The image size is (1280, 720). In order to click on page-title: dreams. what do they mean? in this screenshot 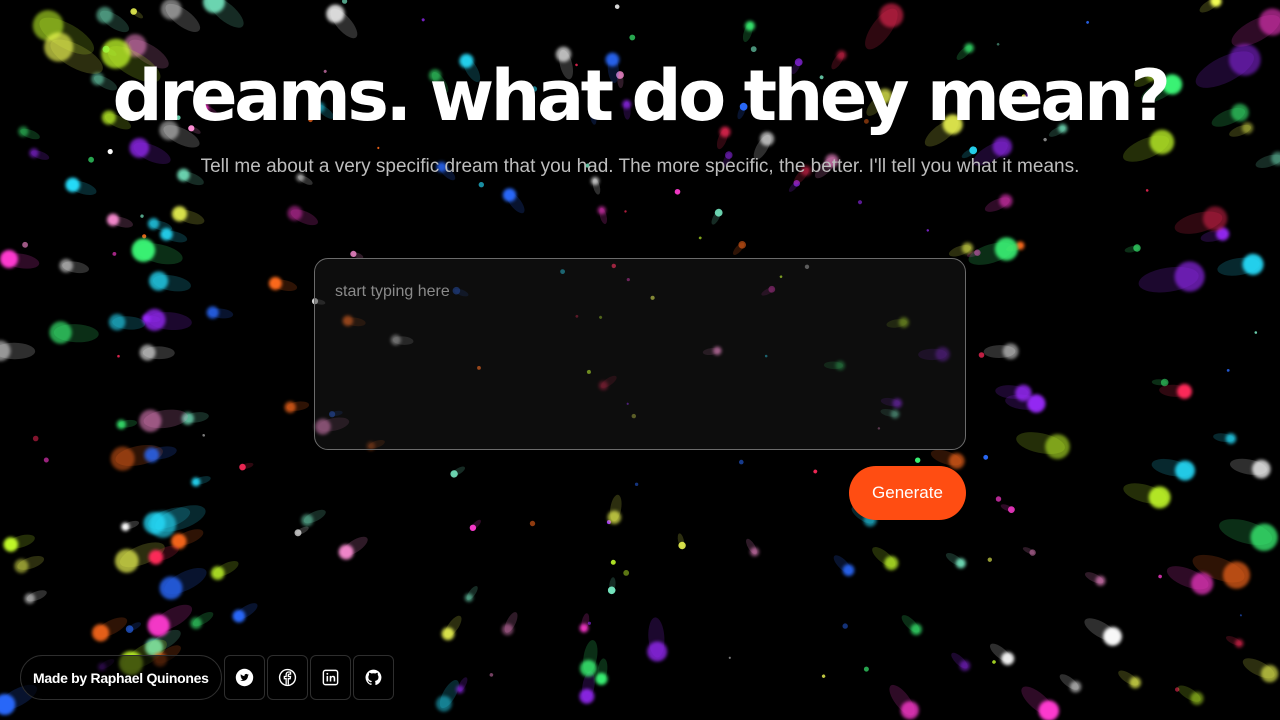, I will do `click(641, 96)`.